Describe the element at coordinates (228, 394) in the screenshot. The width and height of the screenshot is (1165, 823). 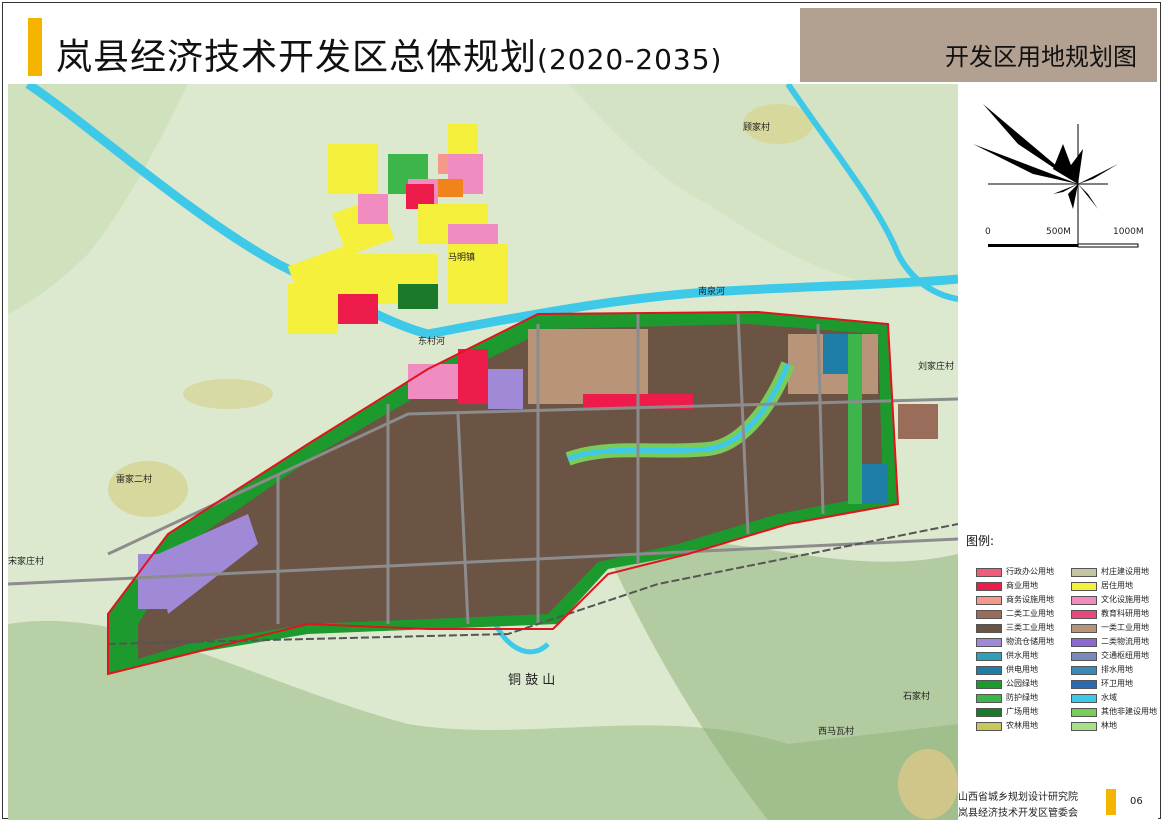
I see `village-mid` at that location.